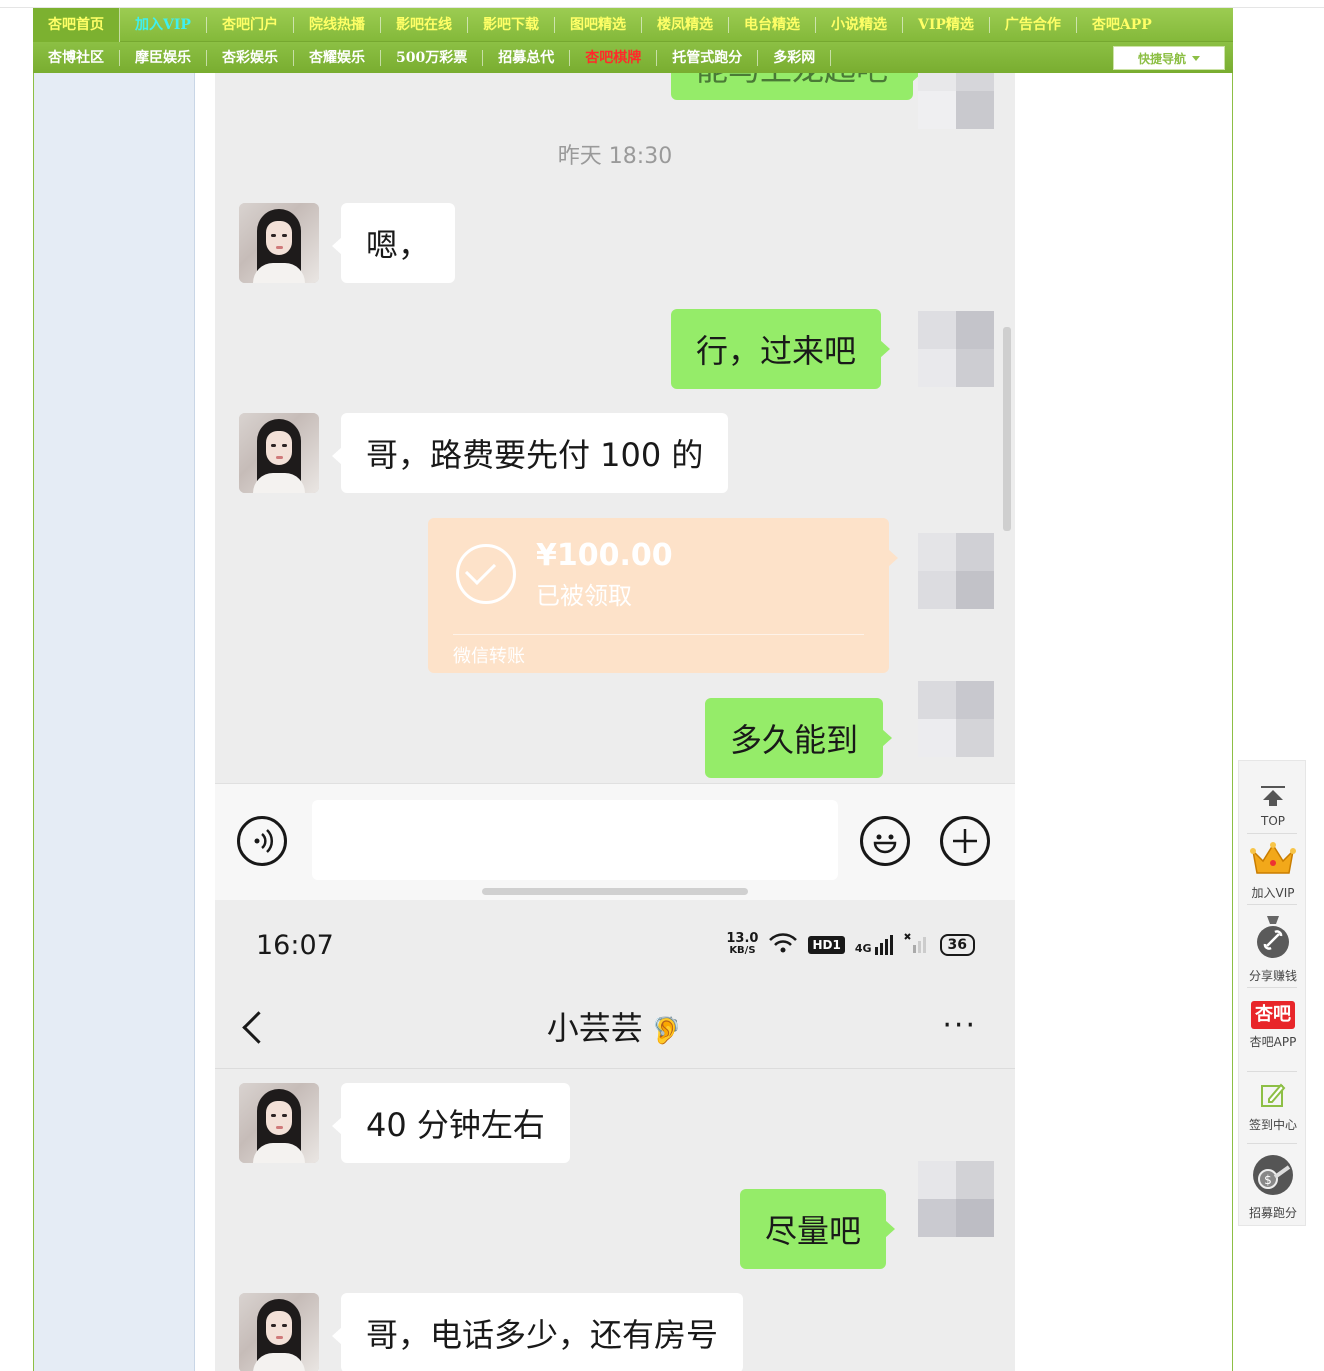 The width and height of the screenshot is (1324, 1371). Describe the element at coordinates (874, 945) in the screenshot. I see `signal-4g-icon: 4G` at that location.